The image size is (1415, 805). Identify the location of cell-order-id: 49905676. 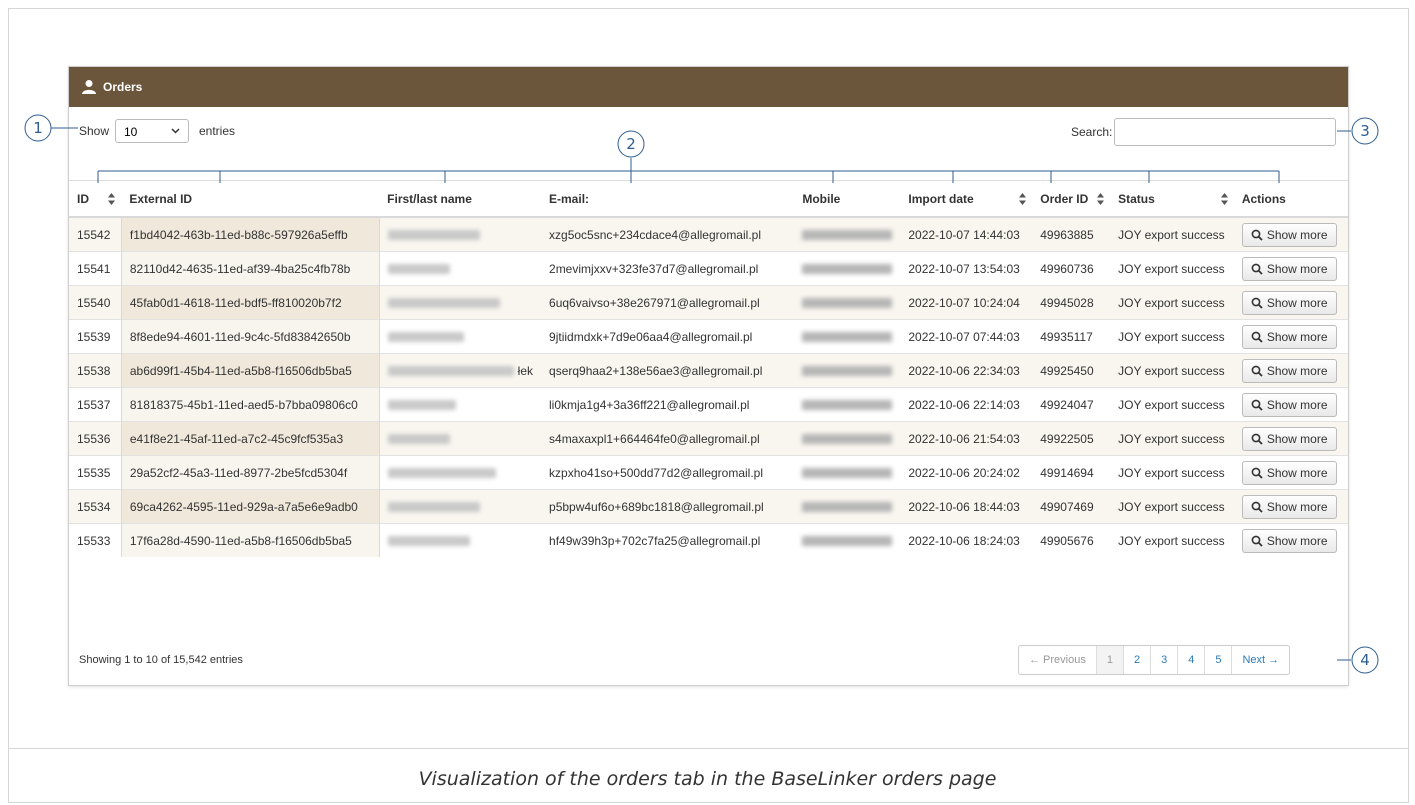
(1071, 540).